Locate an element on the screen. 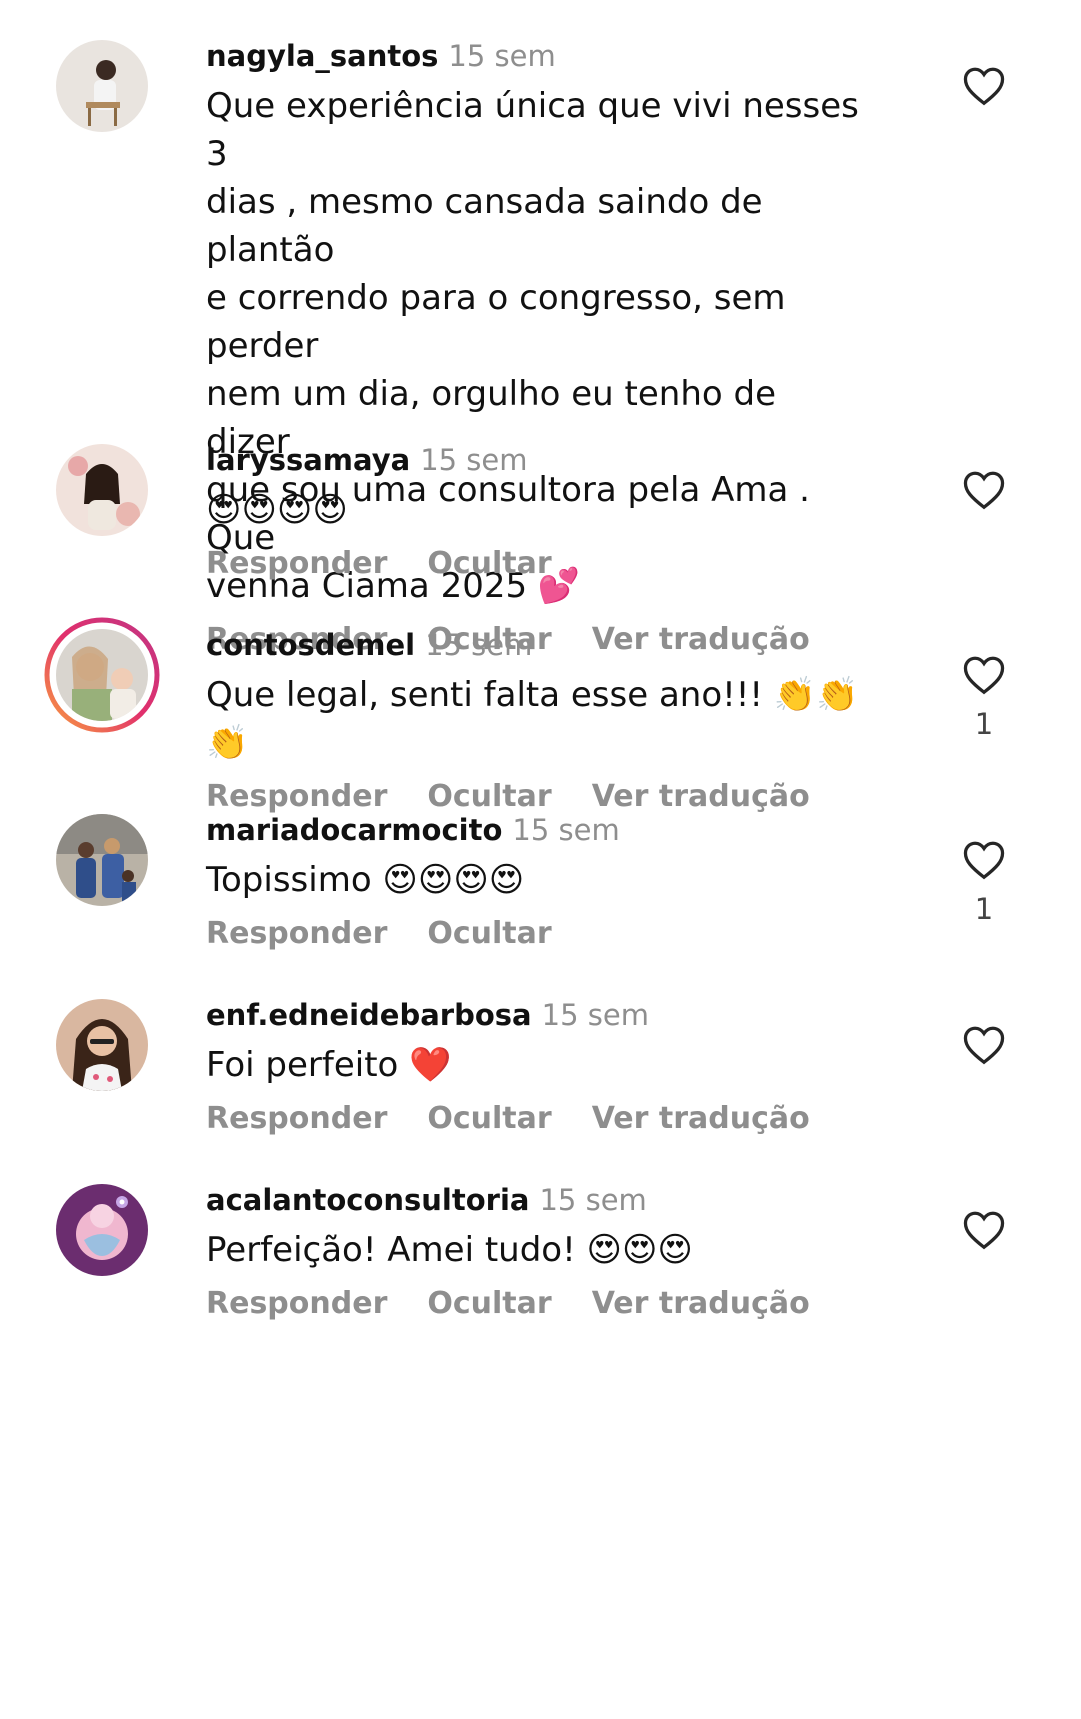 Image resolution: width=1081 pixels, height=1719 pixels. comment-text: Perfeição! Amei tudo! 😍😍😍 is located at coordinates (449, 1250).